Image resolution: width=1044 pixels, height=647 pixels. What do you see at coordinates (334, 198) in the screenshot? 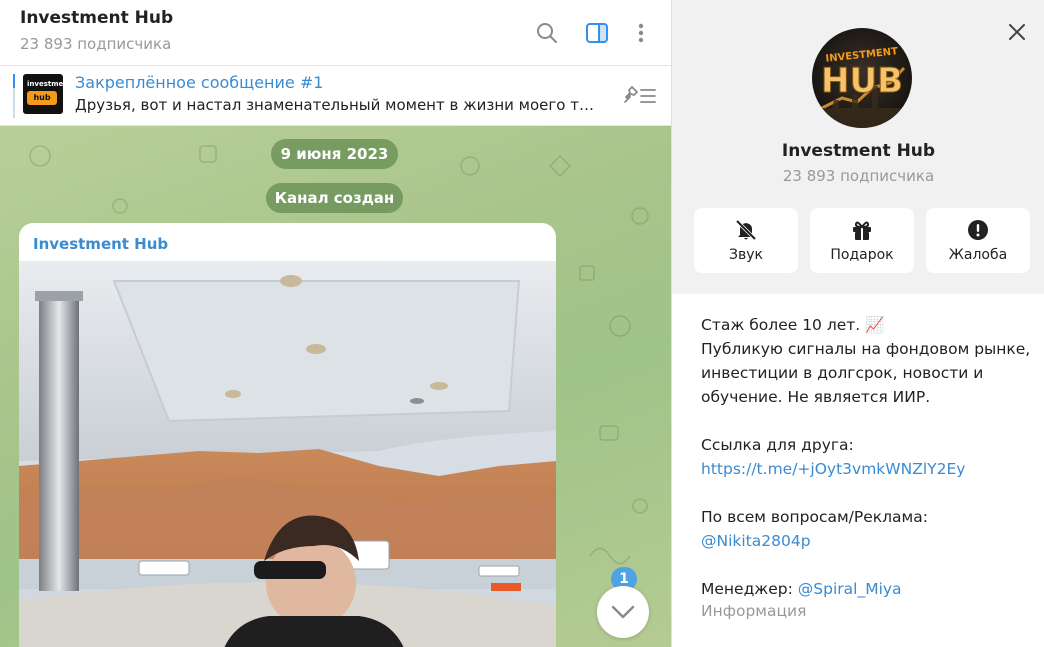
I see `service-message-channel-created: Канал создан` at bounding box center [334, 198].